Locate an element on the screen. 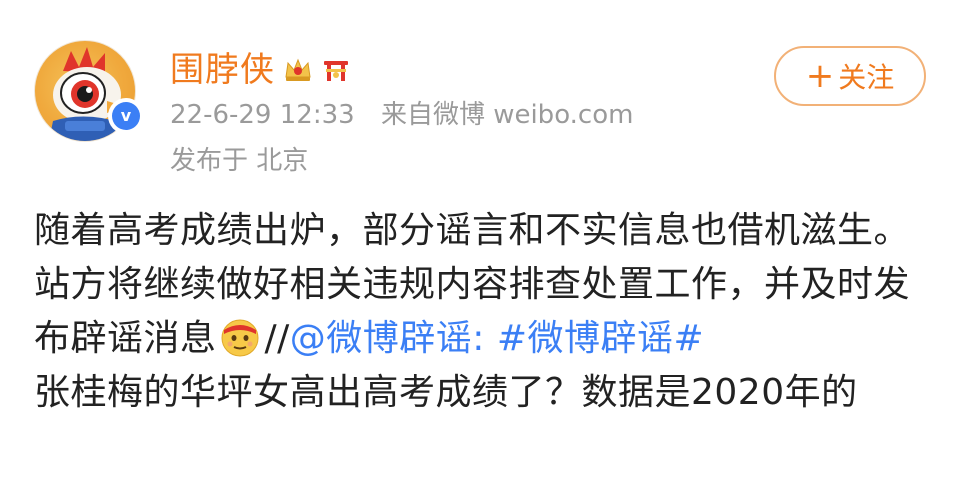  follow-label: 关注 is located at coordinates (866, 77).